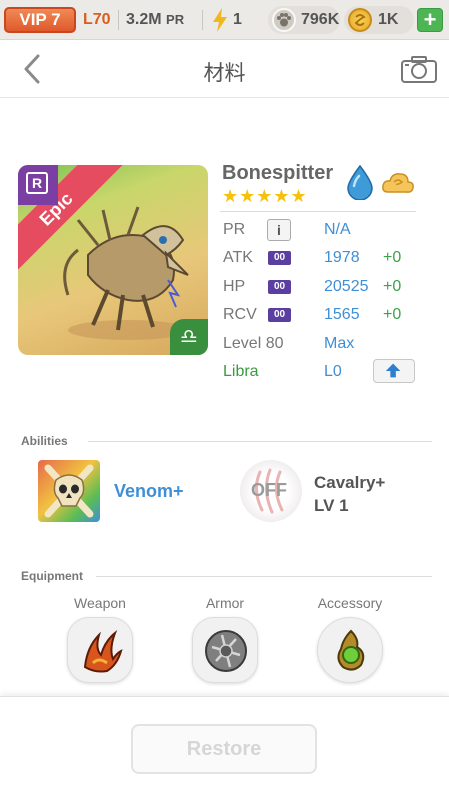 This screenshot has width=449, height=800. What do you see at coordinates (342, 257) in the screenshot?
I see `atk-value: 1978` at bounding box center [342, 257].